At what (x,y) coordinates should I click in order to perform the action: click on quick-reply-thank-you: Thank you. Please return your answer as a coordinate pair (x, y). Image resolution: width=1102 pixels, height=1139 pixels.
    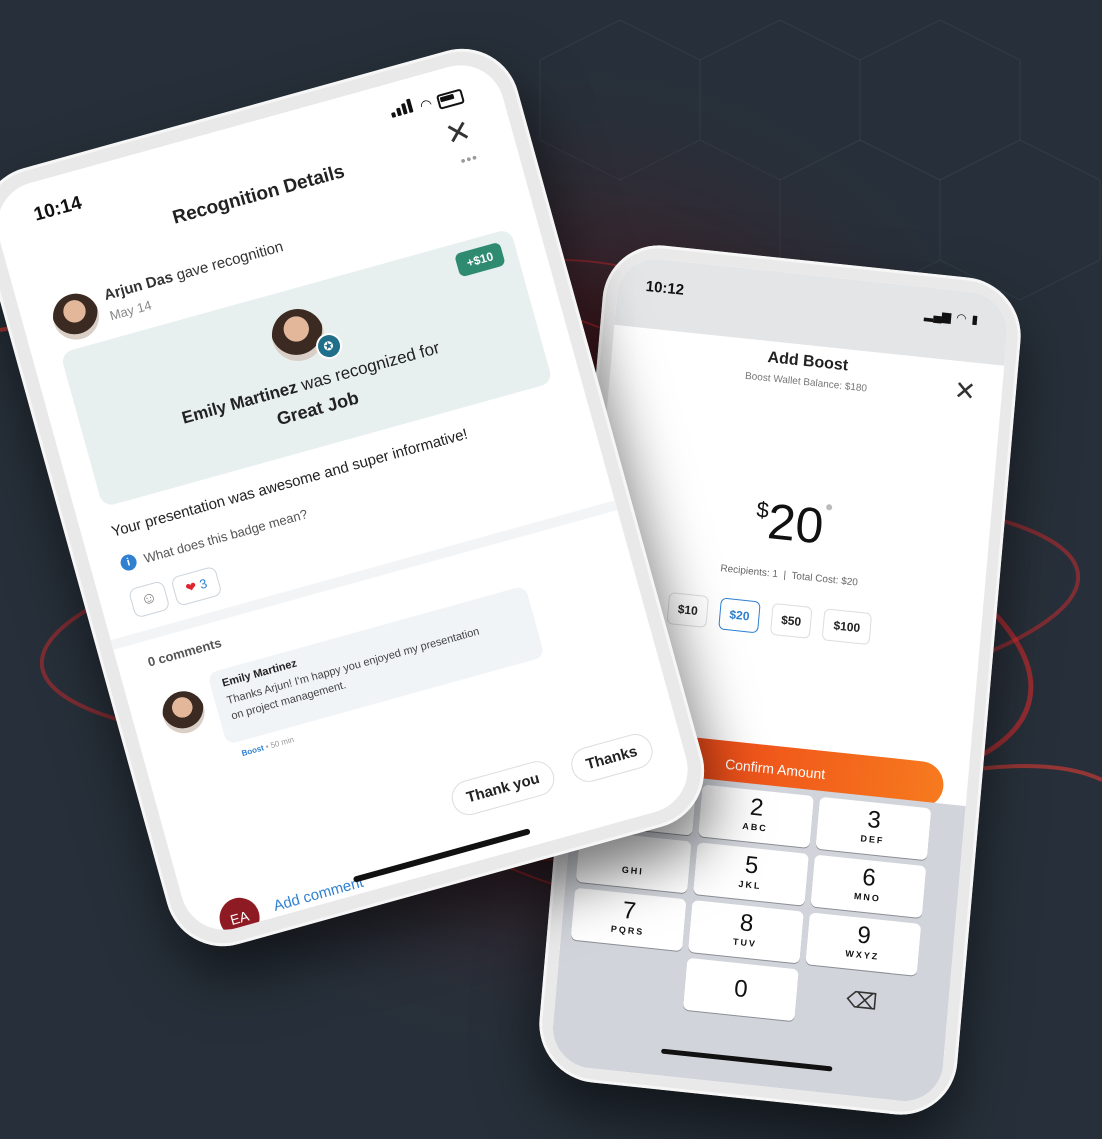
    Looking at the image, I should click on (503, 788).